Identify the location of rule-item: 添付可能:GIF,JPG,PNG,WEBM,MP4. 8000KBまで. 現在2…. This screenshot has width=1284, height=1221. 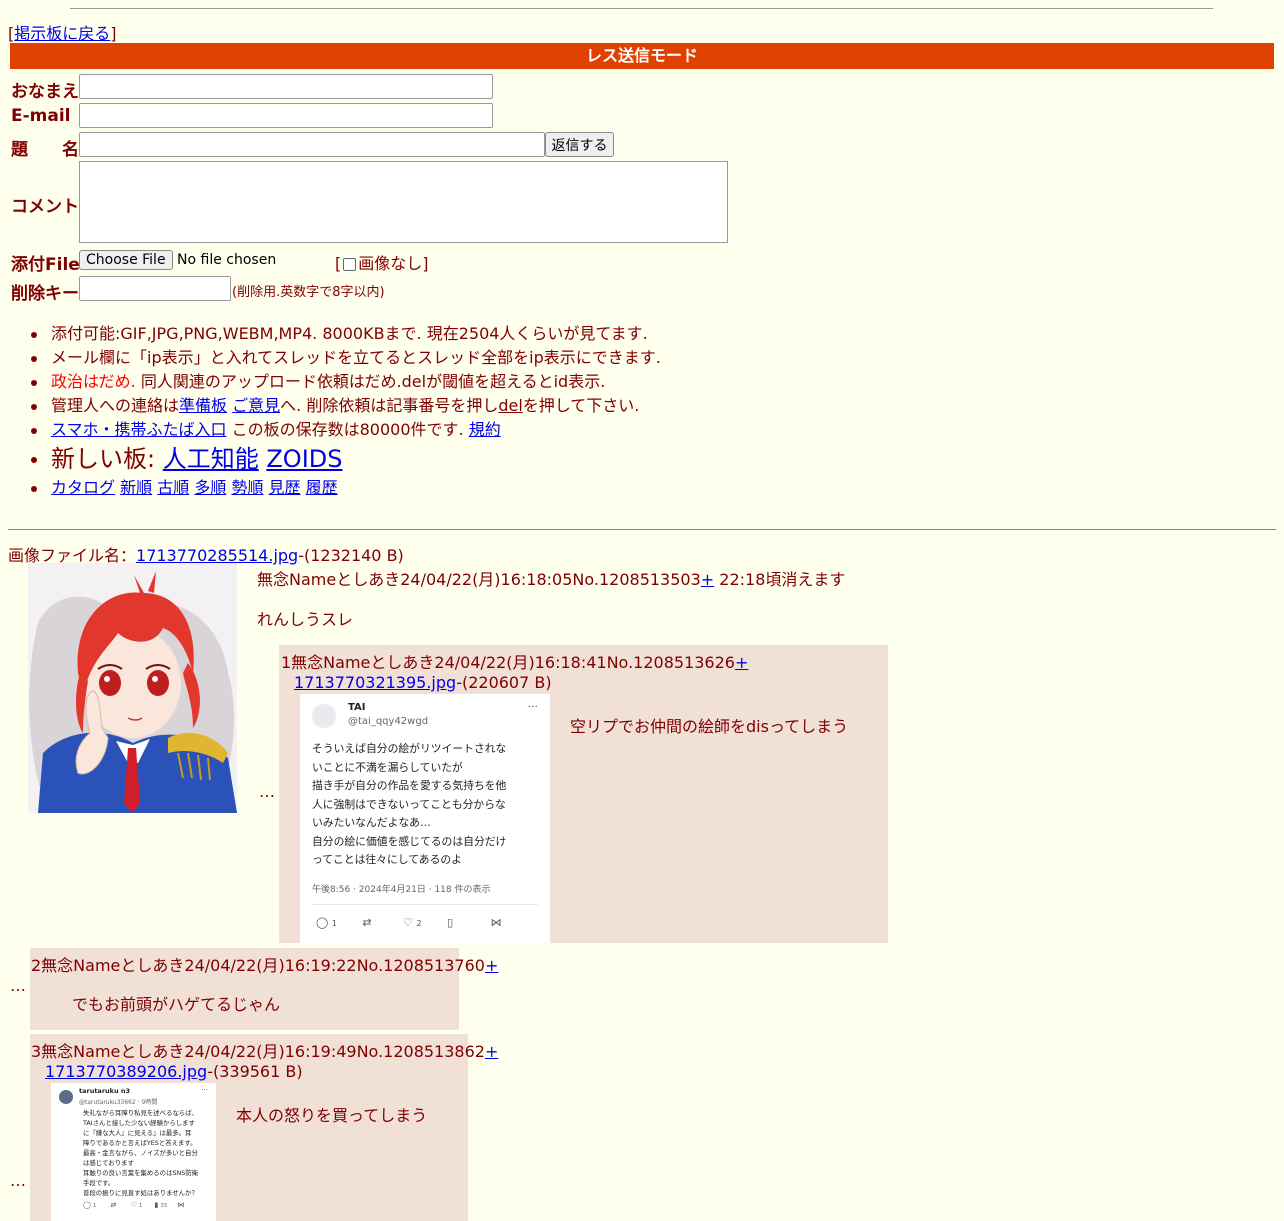
(346, 334).